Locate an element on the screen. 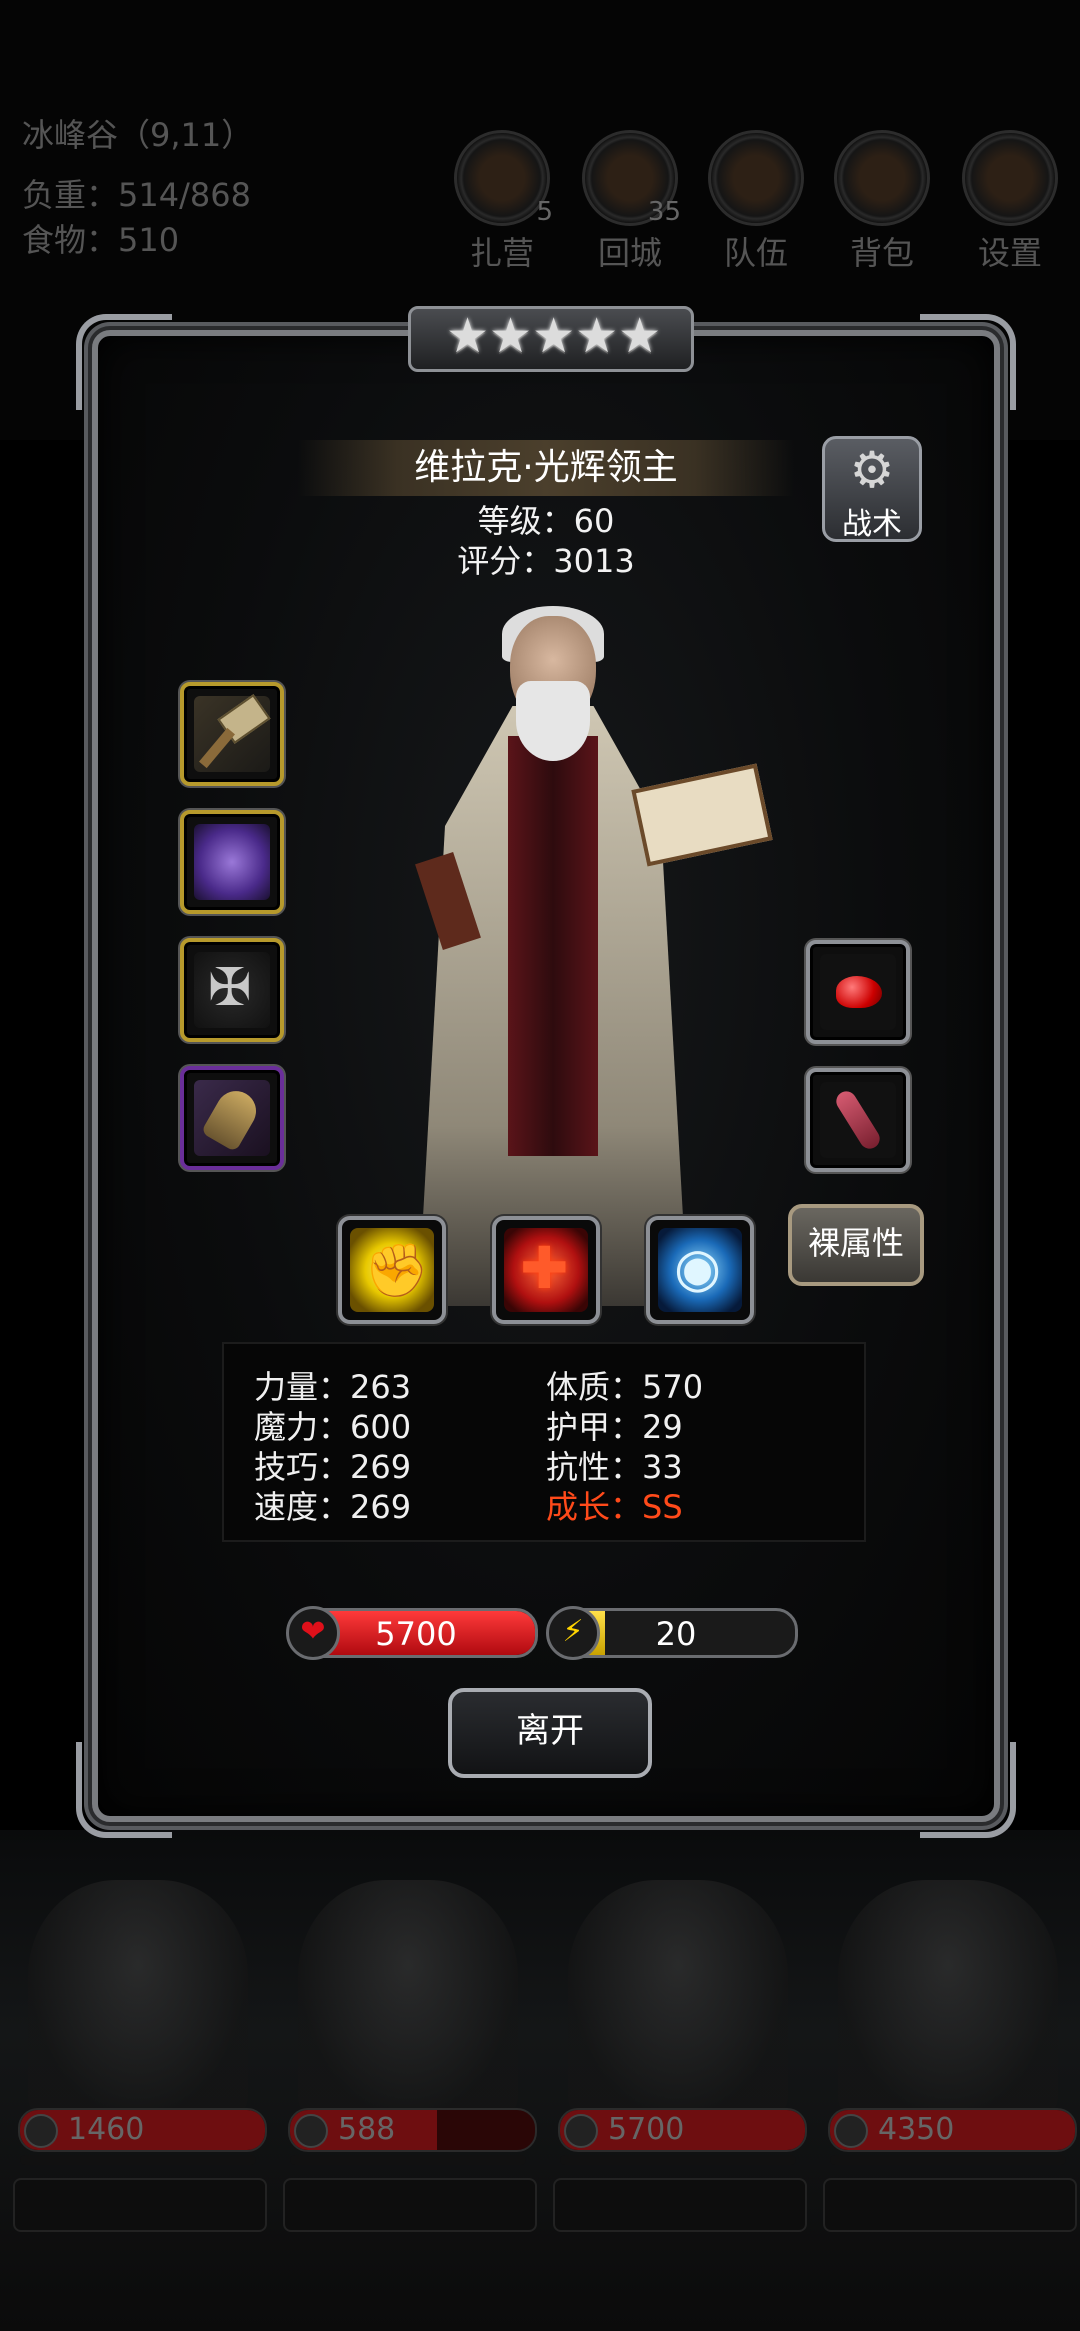  member-hp-value: 588 is located at coordinates (367, 2129).